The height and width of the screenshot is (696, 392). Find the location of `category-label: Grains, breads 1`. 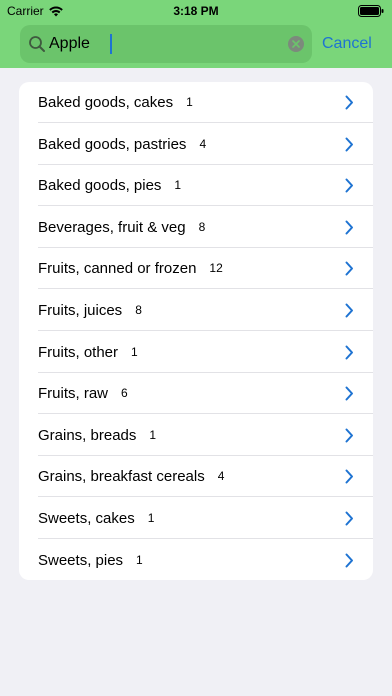

category-label: Grains, breads 1 is located at coordinates (97, 436).